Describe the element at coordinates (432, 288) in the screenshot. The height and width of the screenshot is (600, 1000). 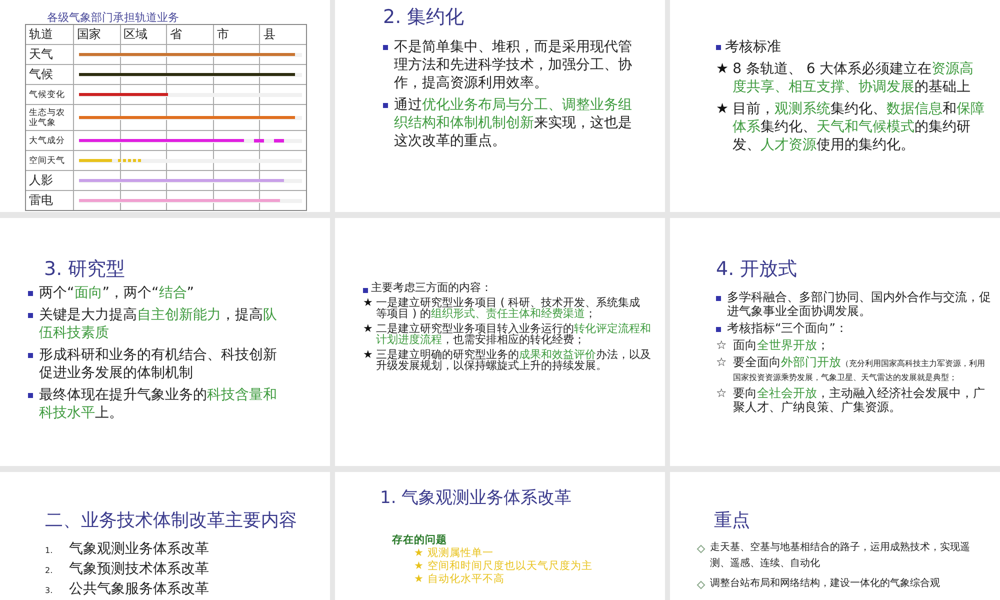
I see `bullet-text: 主要考虑三方面的内容：` at that location.